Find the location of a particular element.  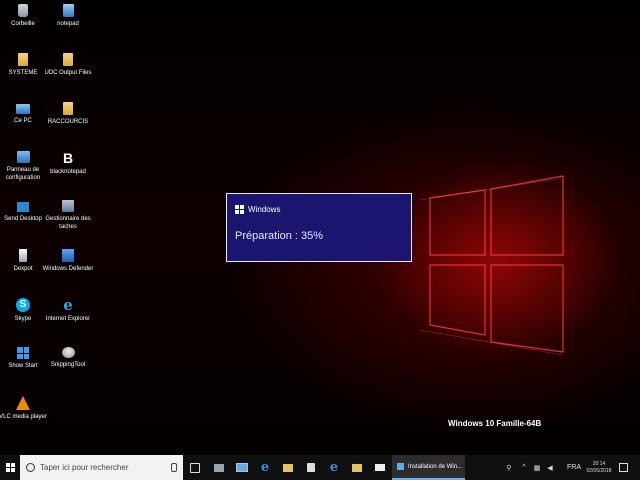

language-label: FRA is located at coordinates (574, 467).